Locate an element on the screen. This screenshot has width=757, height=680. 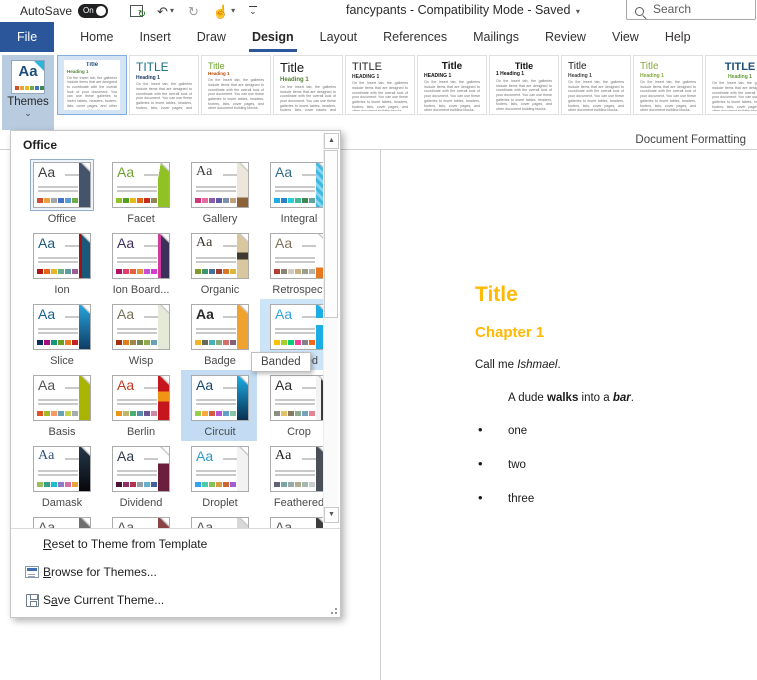
tab-file: File is located at coordinates (27, 37).